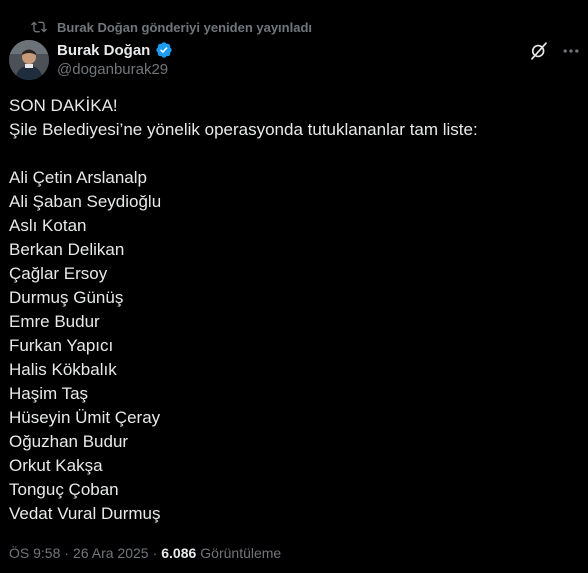  Describe the element at coordinates (29, 60) in the screenshot. I see `avatar` at that location.